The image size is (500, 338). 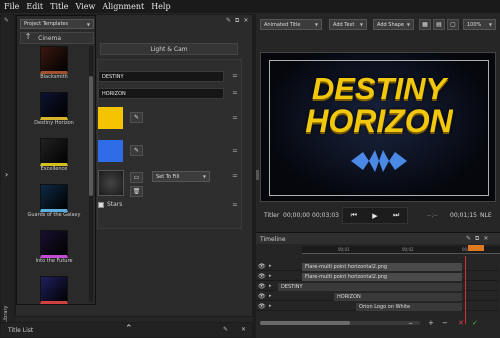 I want to click on folder-icon: ▭, so click(x=136, y=177).